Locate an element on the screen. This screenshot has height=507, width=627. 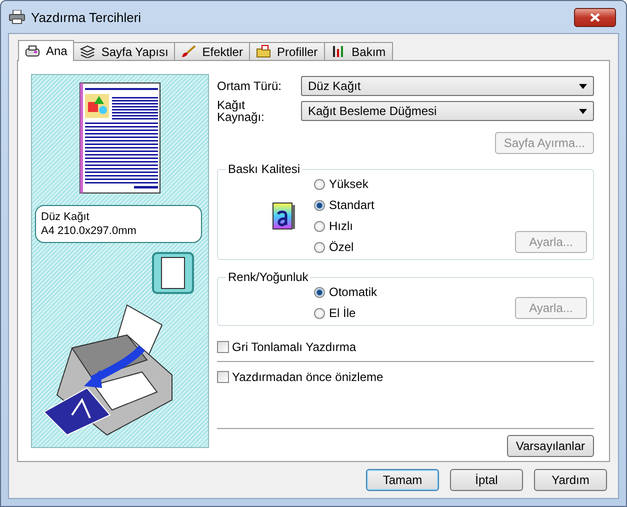
radio-option: Otomatik is located at coordinates (414, 292).